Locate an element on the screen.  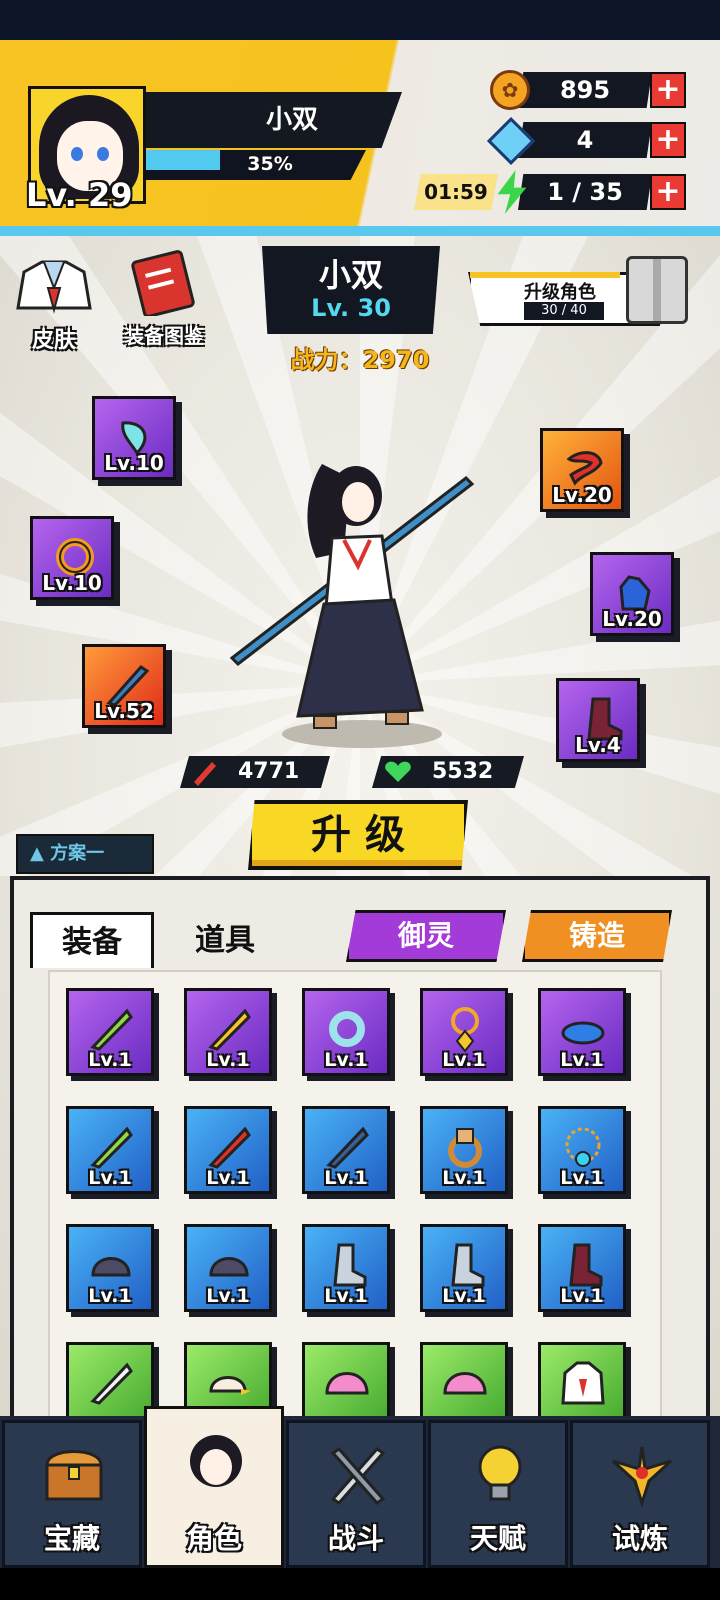
upgrade-character-progress: 30 / 40 is located at coordinates (564, 311).